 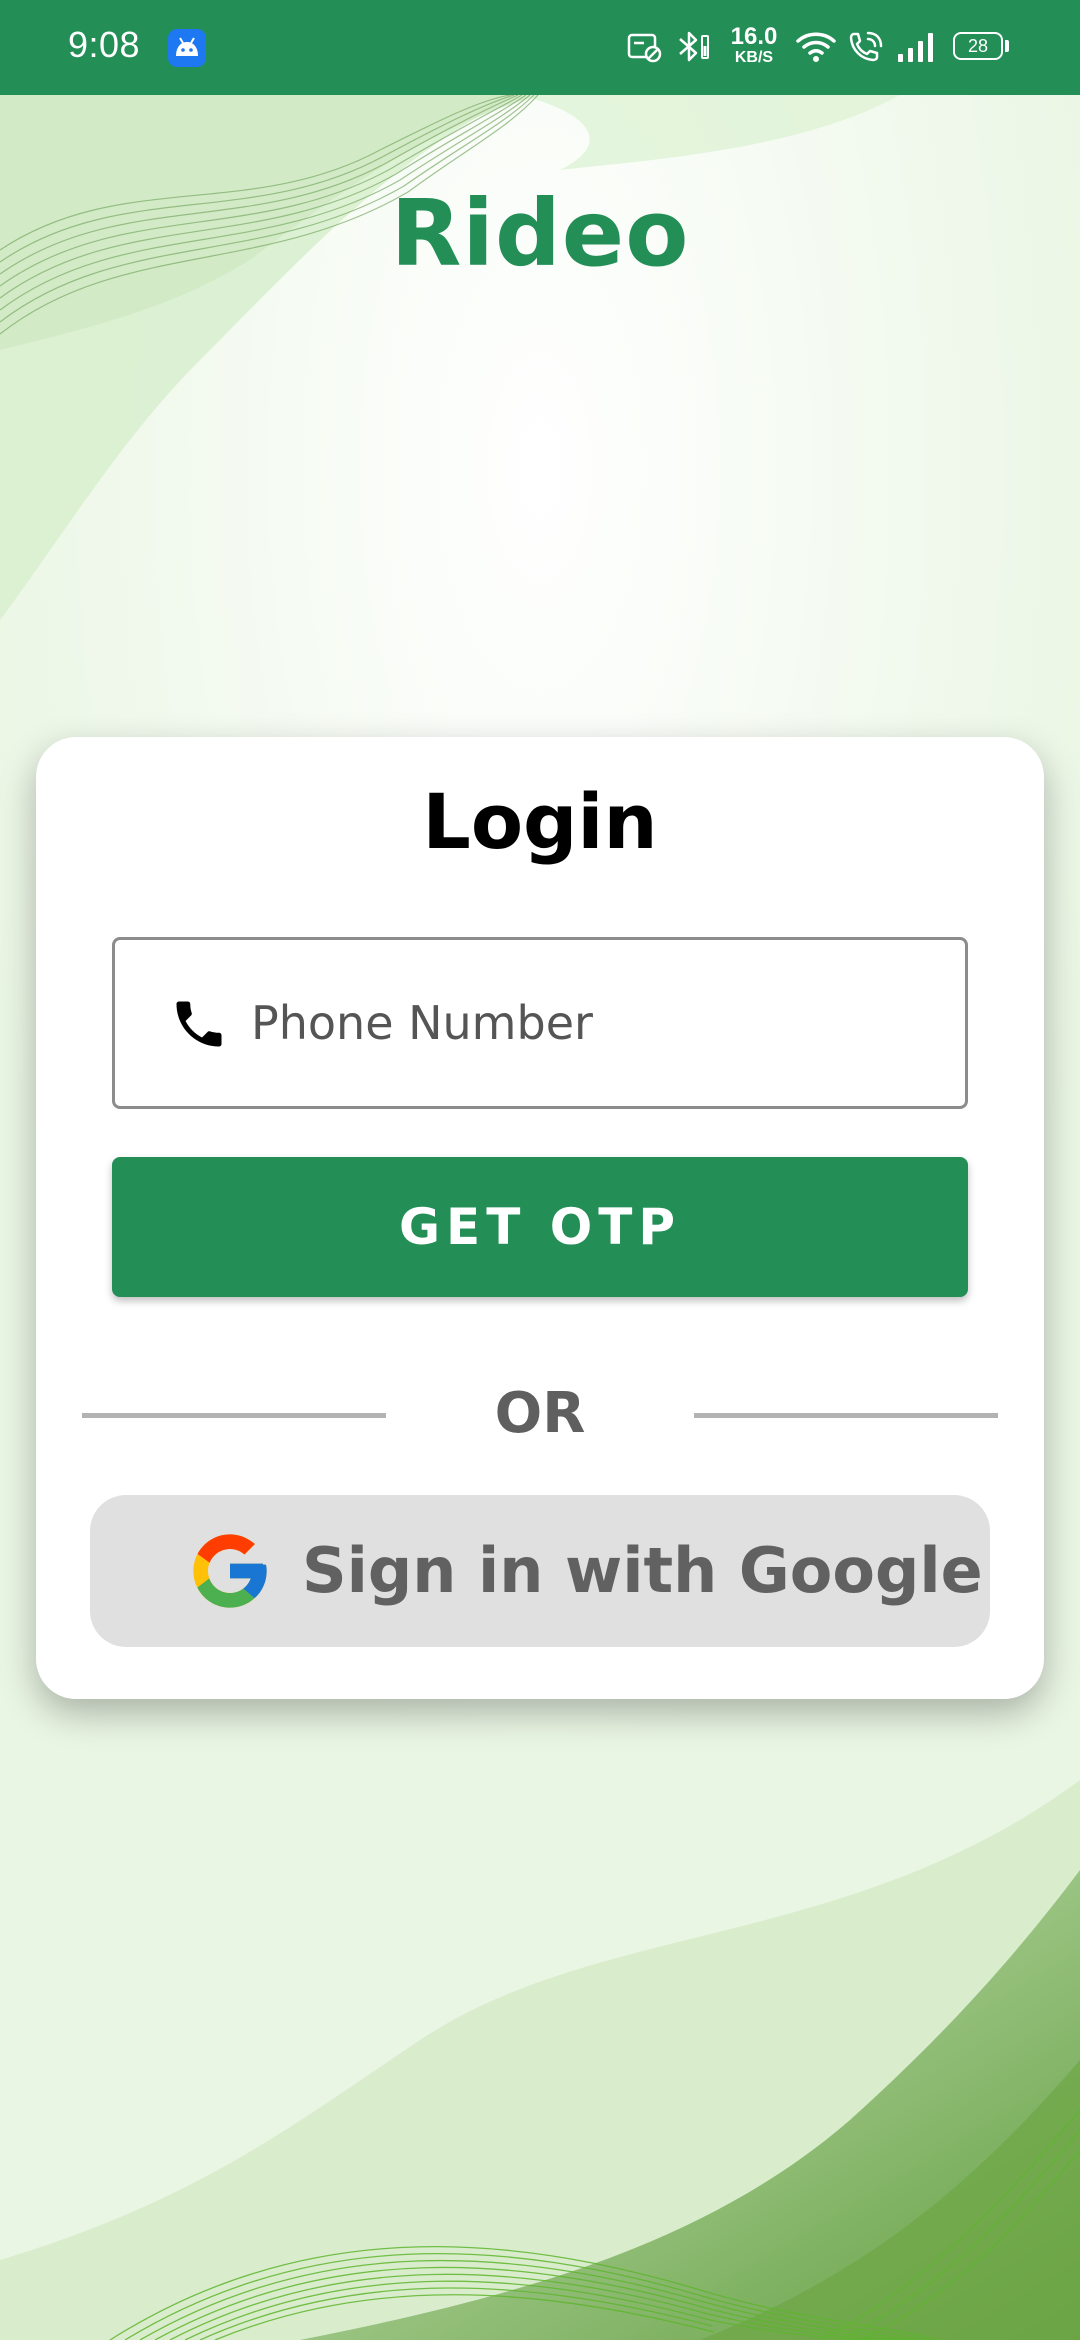 What do you see at coordinates (187, 48) in the screenshot?
I see `android-app-icon` at bounding box center [187, 48].